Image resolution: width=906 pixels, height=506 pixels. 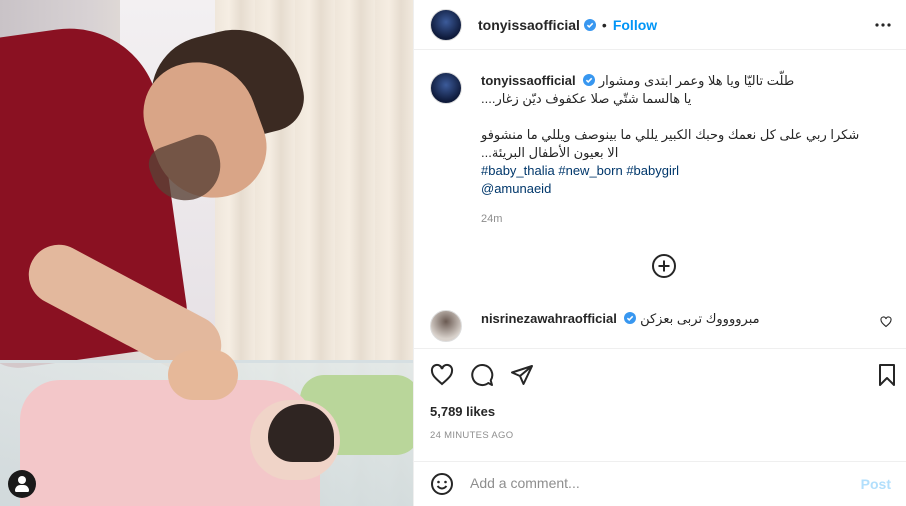 What do you see at coordinates (700, 318) in the screenshot?
I see `comment-text: مبرووووك تربى بعزكن` at bounding box center [700, 318].